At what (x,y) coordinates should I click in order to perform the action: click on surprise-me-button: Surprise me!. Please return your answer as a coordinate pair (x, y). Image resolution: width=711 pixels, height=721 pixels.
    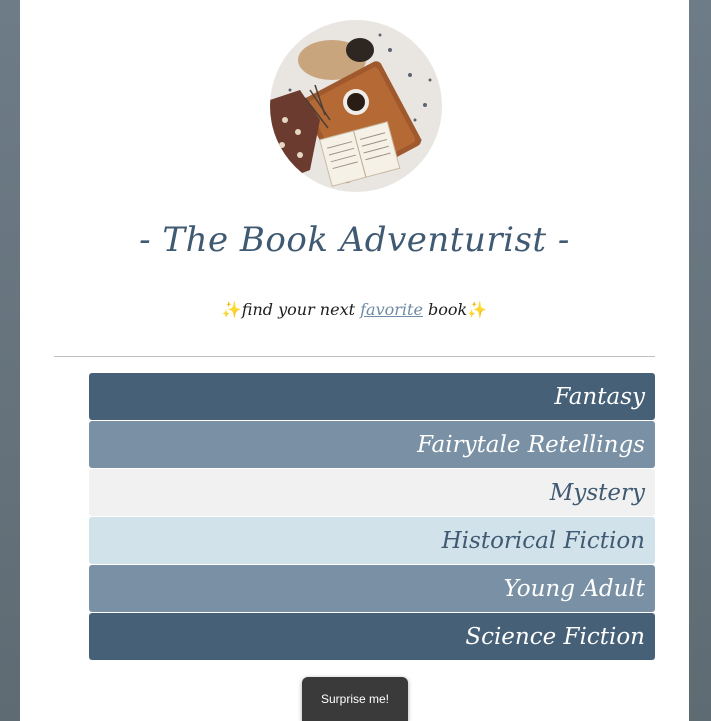
    Looking at the image, I should click on (355, 699).